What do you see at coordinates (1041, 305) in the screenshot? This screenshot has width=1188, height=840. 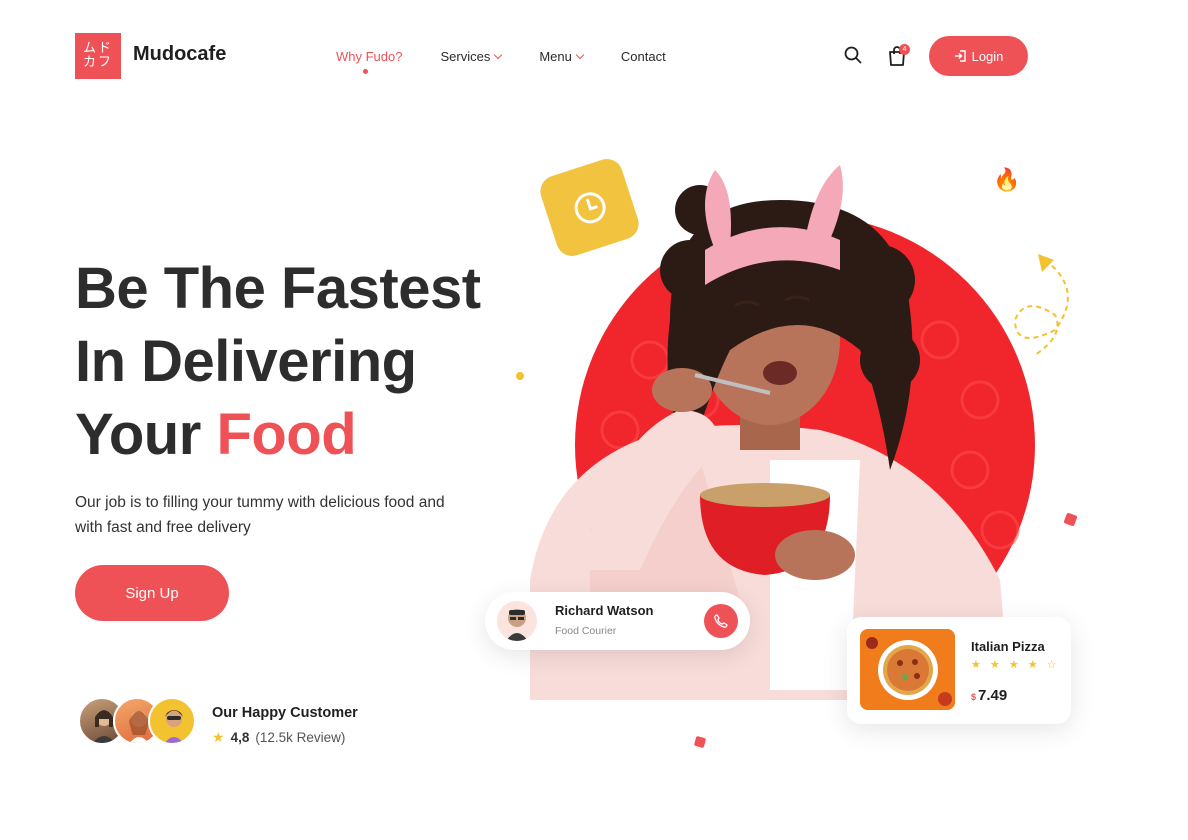 I see `dashed-arrow-icon` at bounding box center [1041, 305].